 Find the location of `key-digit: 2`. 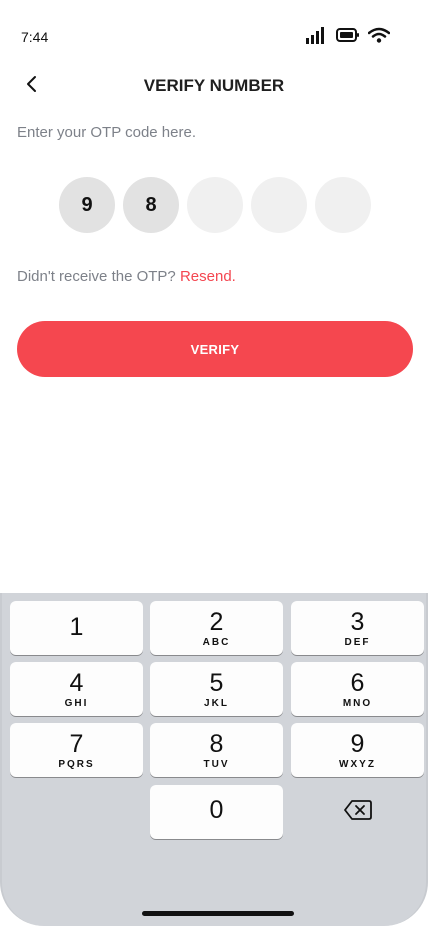

key-digit: 2 is located at coordinates (216, 622).